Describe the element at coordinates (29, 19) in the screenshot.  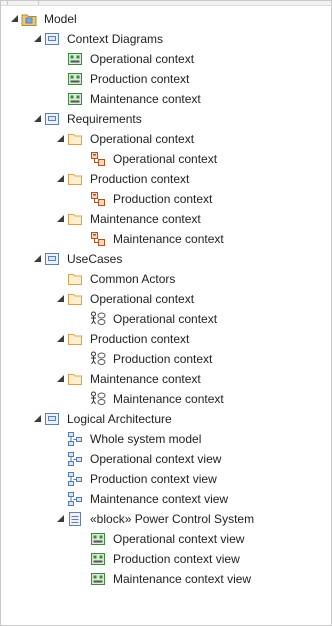
I see `model-root-icon` at that location.